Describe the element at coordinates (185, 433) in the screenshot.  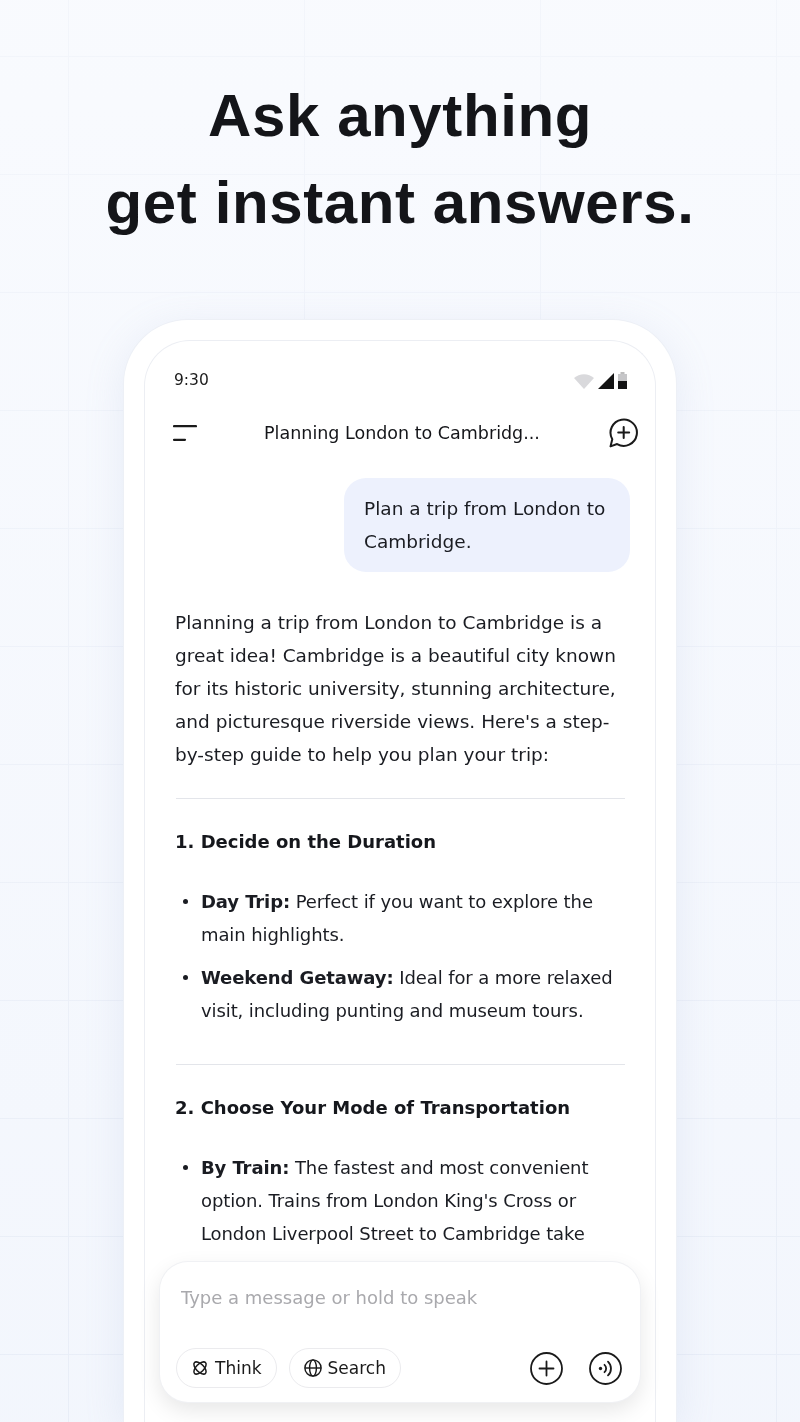
I see `menu-icon` at that location.